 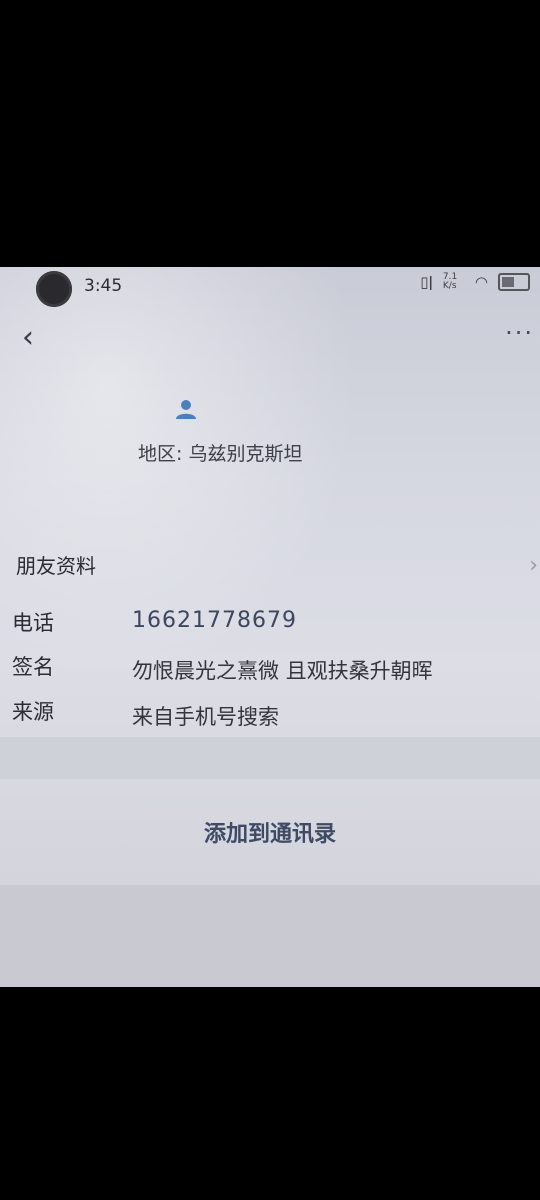 What do you see at coordinates (426, 282) in the screenshot?
I see `vibrate-icon: ▯ǀ` at bounding box center [426, 282].